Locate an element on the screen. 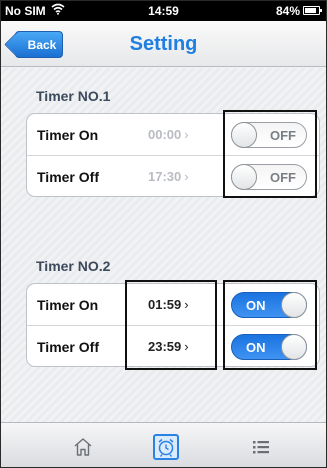  timer-2-on-toggle: ON is located at coordinates (269, 305).